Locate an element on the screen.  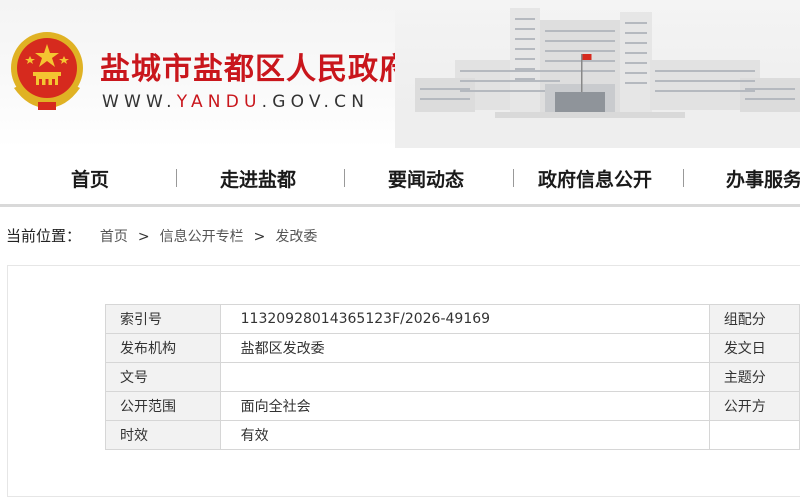
domain-highlight: YANDU is located at coordinates (219, 102).